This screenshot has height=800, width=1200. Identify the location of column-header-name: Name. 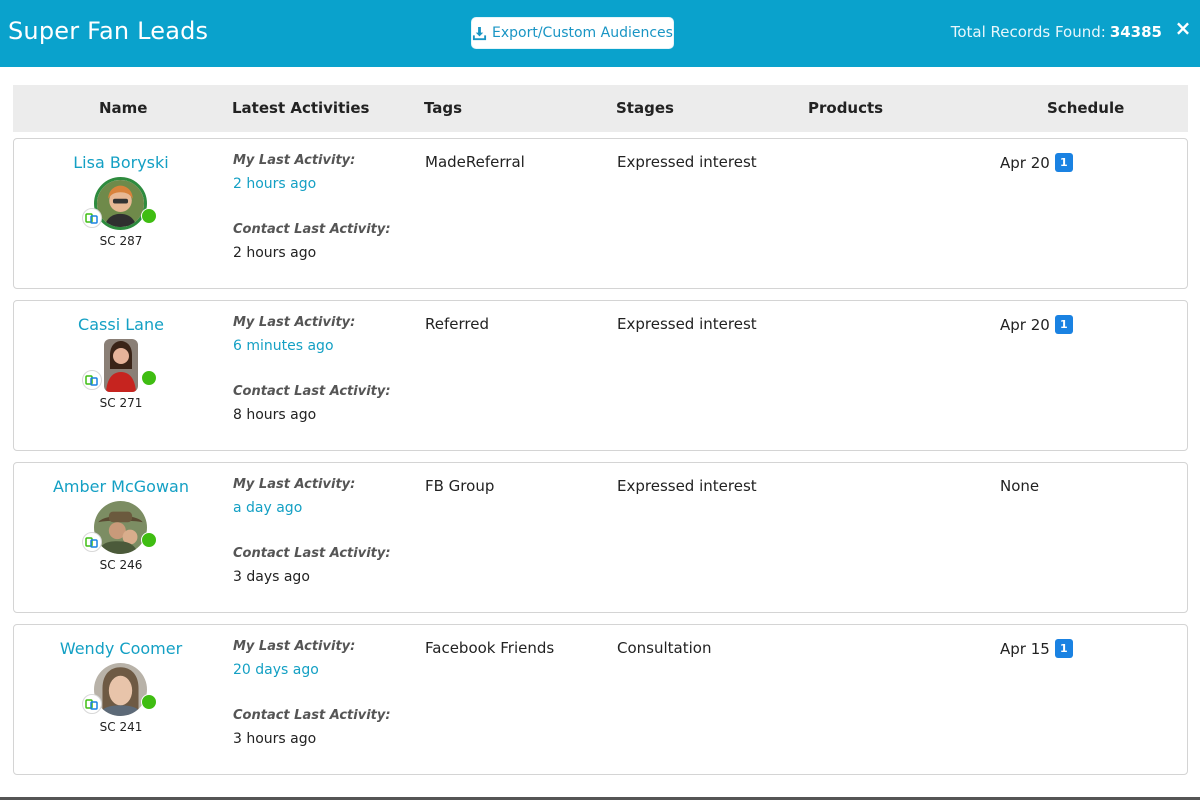
(123, 108).